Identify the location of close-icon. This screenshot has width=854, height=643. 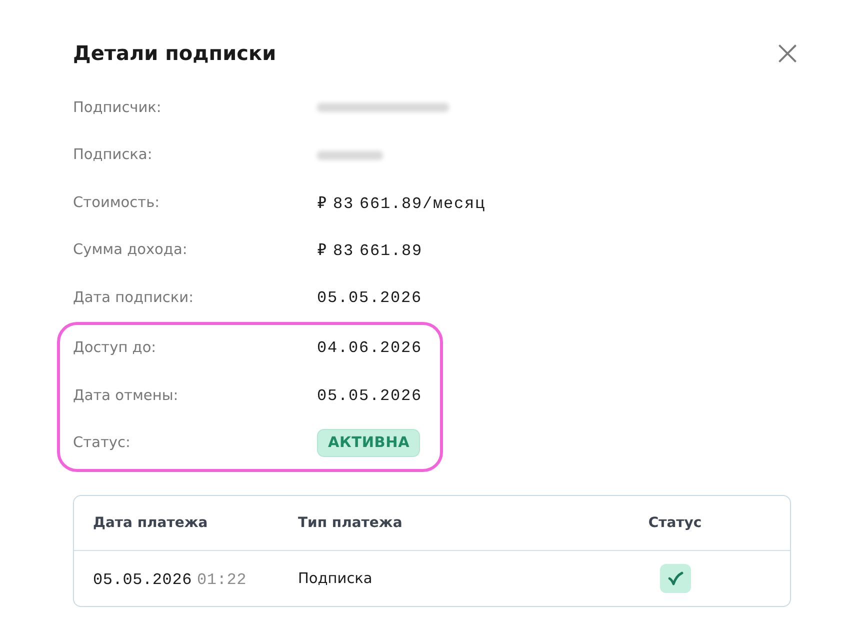
(787, 53).